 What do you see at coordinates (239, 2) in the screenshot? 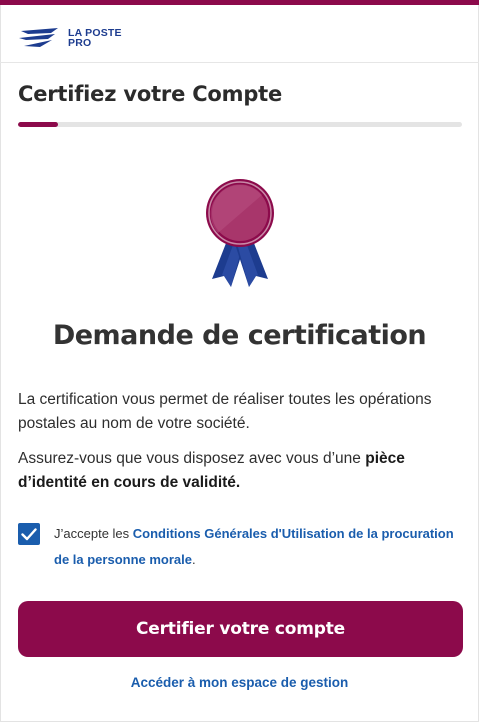
I see `top-accent-bar` at bounding box center [239, 2].